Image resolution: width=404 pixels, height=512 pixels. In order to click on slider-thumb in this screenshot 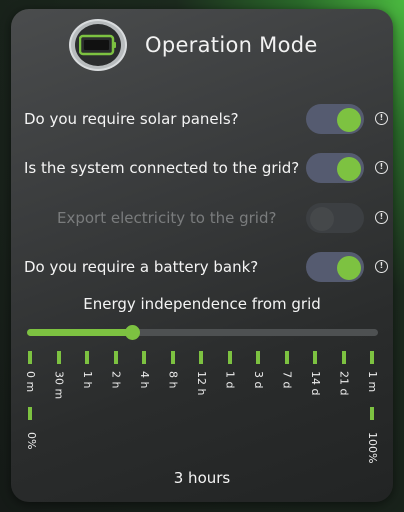, I will do `click(132, 332)`.